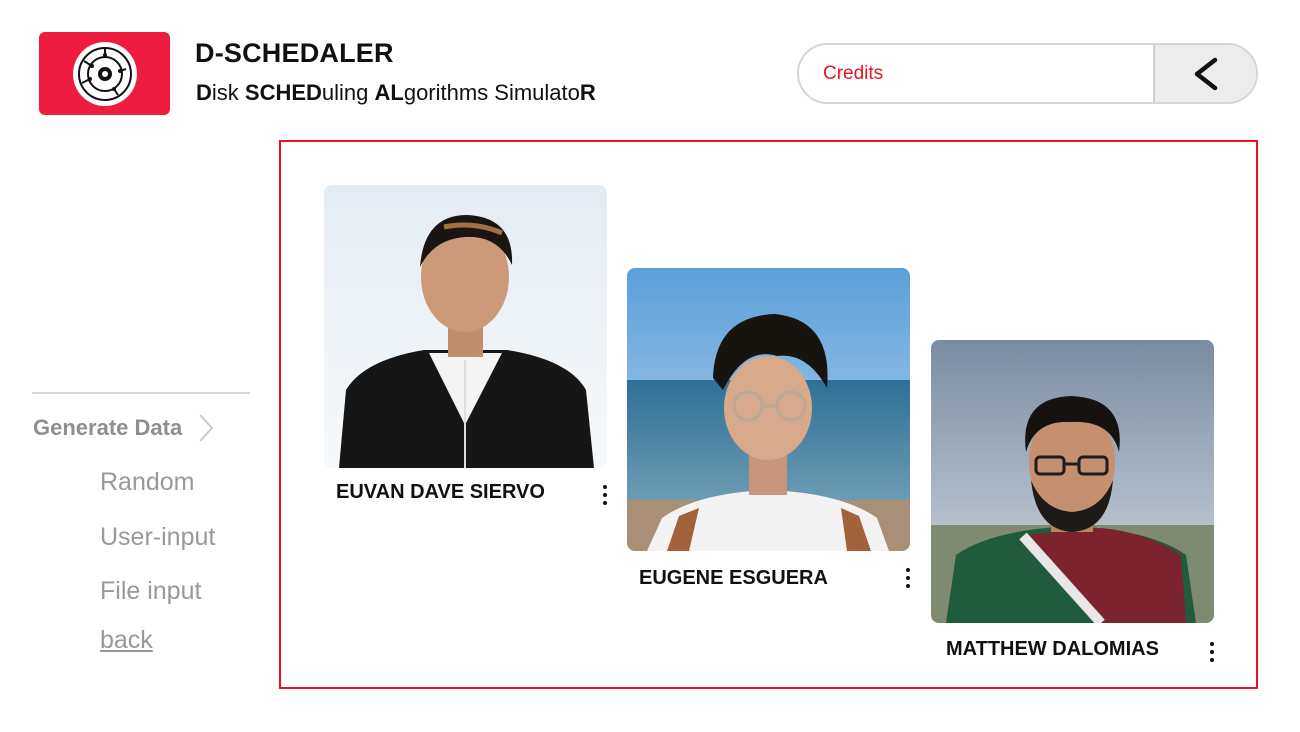  What do you see at coordinates (157, 537) in the screenshot?
I see `sidebar-item-user-input: User-input` at bounding box center [157, 537].